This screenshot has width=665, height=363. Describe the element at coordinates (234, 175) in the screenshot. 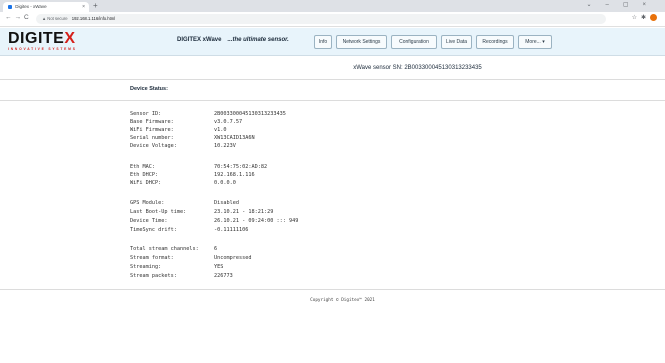

I see `status-value: 192.168.1.116` at that location.